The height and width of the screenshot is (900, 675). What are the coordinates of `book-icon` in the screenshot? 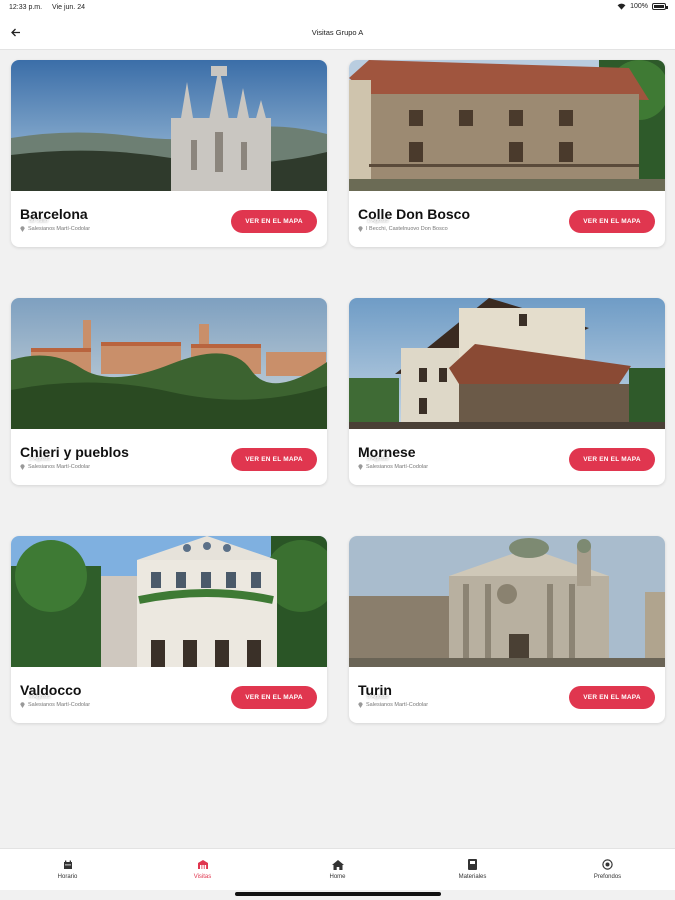 It's located at (472, 864).